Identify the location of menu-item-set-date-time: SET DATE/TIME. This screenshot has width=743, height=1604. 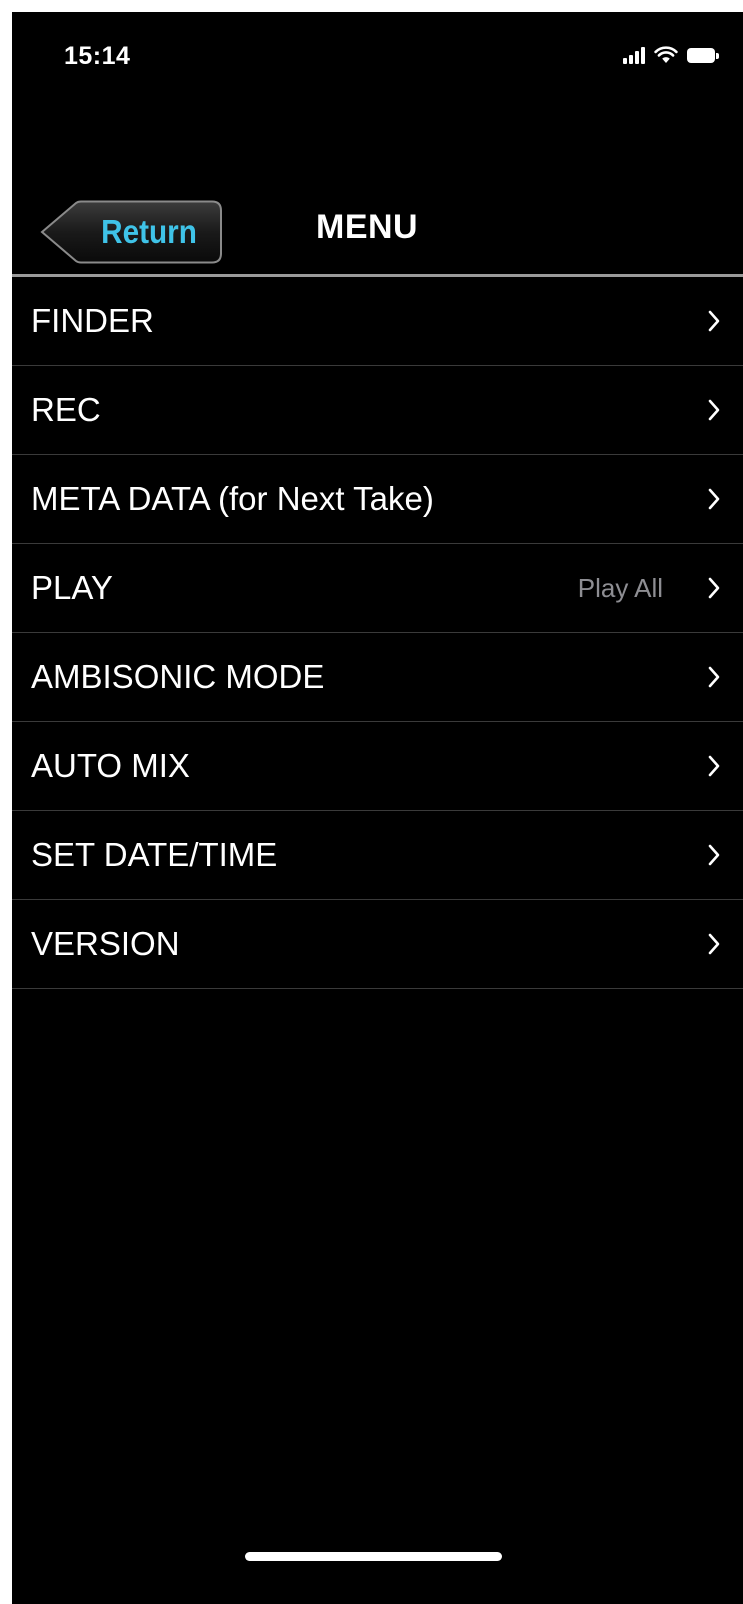
(377, 855).